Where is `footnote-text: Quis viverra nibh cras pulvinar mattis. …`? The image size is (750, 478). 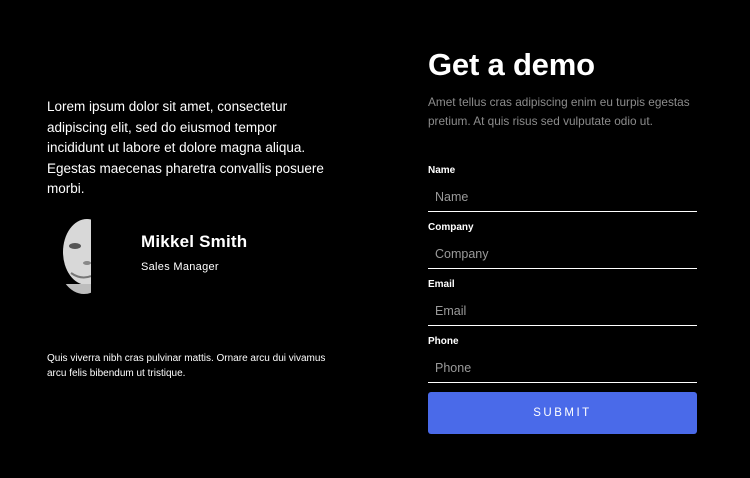
footnote-text: Quis viverra nibh cras pulvinar mattis. … is located at coordinates (186, 366).